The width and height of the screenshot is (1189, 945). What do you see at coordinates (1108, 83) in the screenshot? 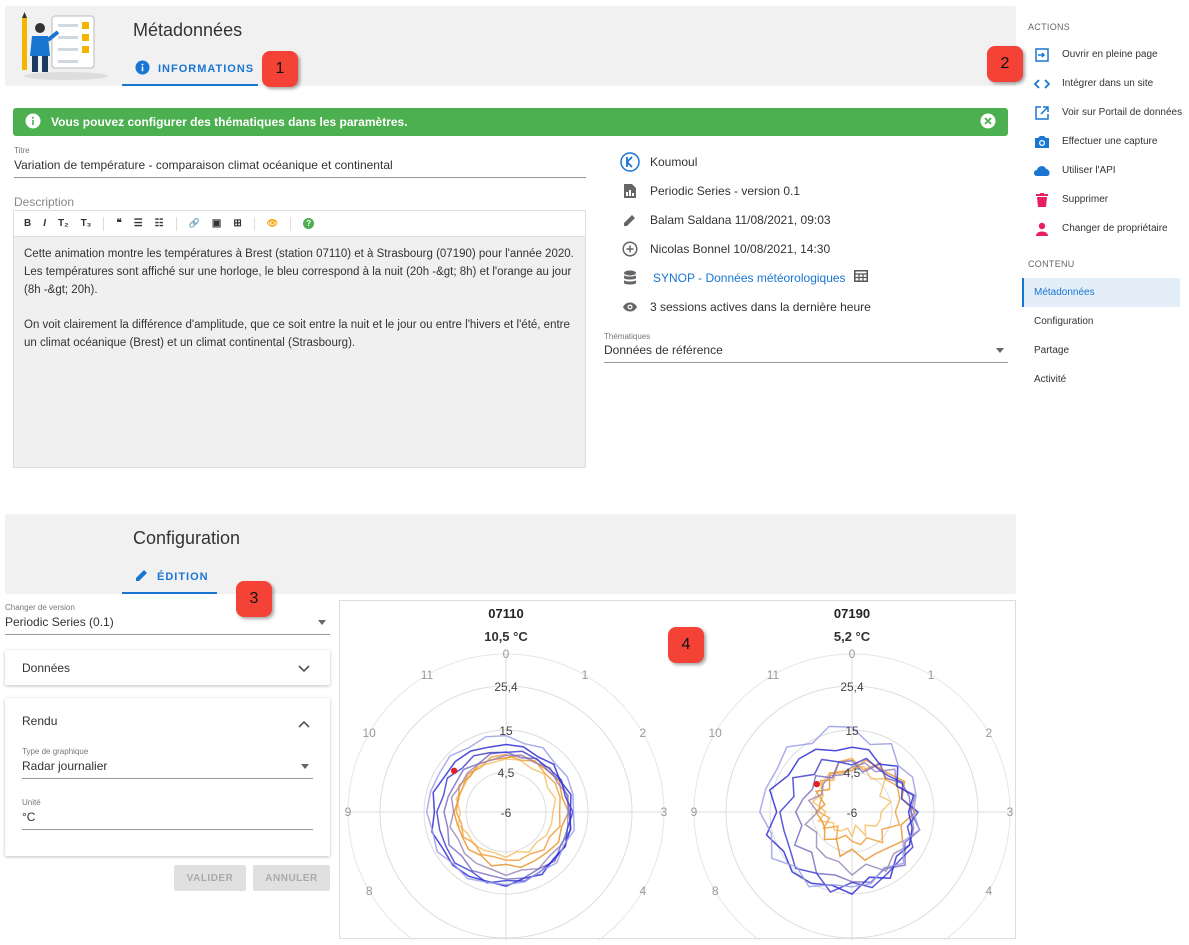
I see `action-label: Intégrer dans un site` at bounding box center [1108, 83].